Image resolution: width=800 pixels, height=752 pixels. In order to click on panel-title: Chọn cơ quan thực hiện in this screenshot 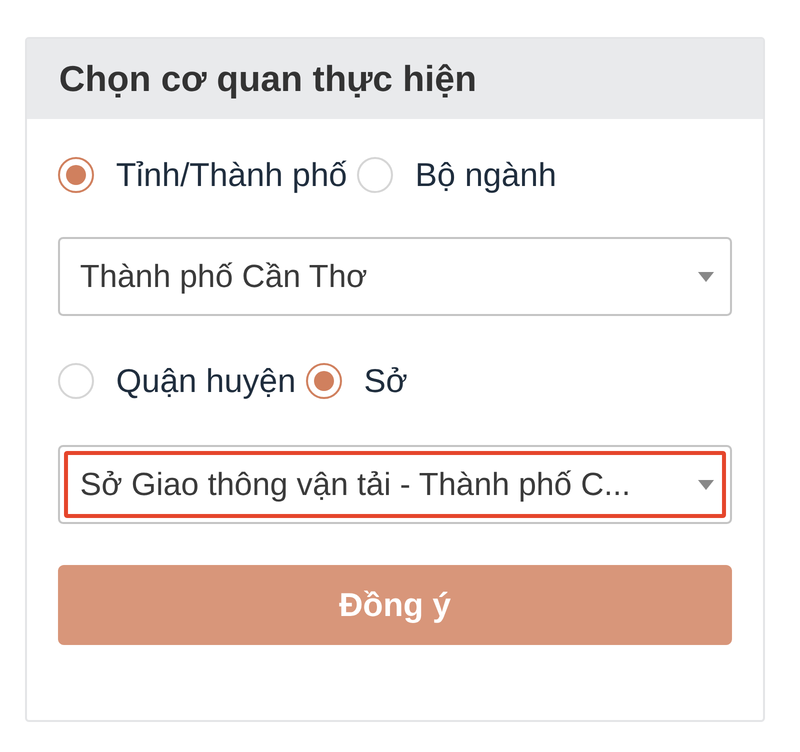, I will do `click(395, 79)`.